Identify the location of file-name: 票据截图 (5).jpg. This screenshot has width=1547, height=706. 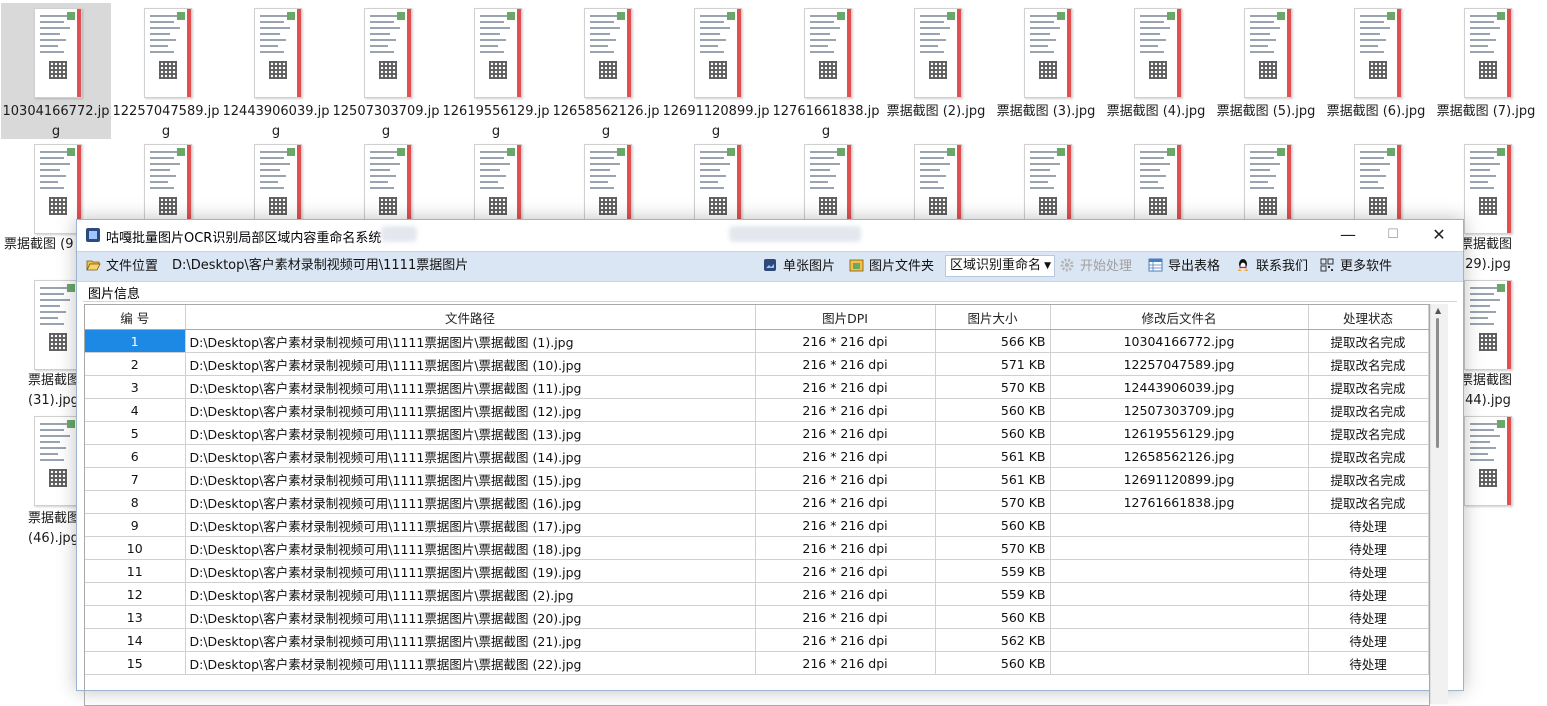
(1266, 111).